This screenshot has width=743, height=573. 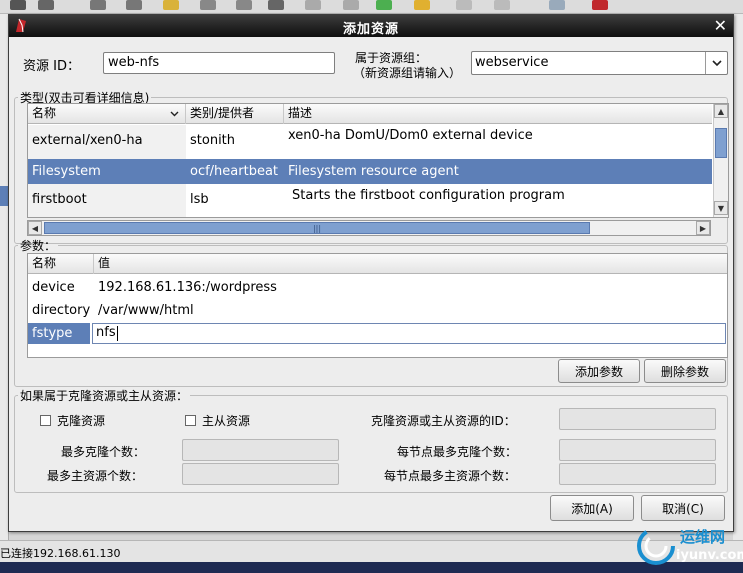 What do you see at coordinates (35, 228) in the screenshot?
I see `scroll-left-icon: ◀` at bounding box center [35, 228].